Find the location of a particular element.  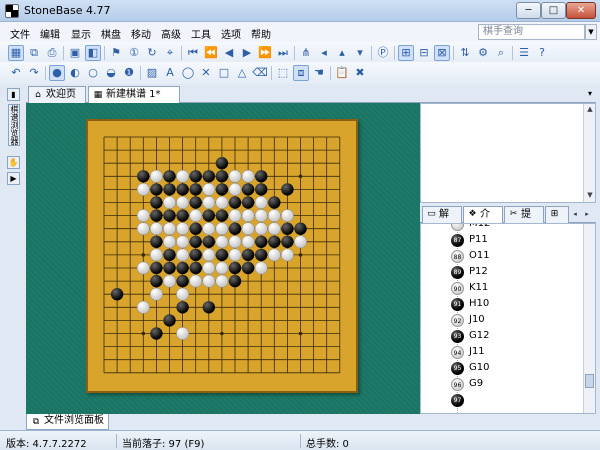

select-area-icon: ⬚ is located at coordinates (283, 73).